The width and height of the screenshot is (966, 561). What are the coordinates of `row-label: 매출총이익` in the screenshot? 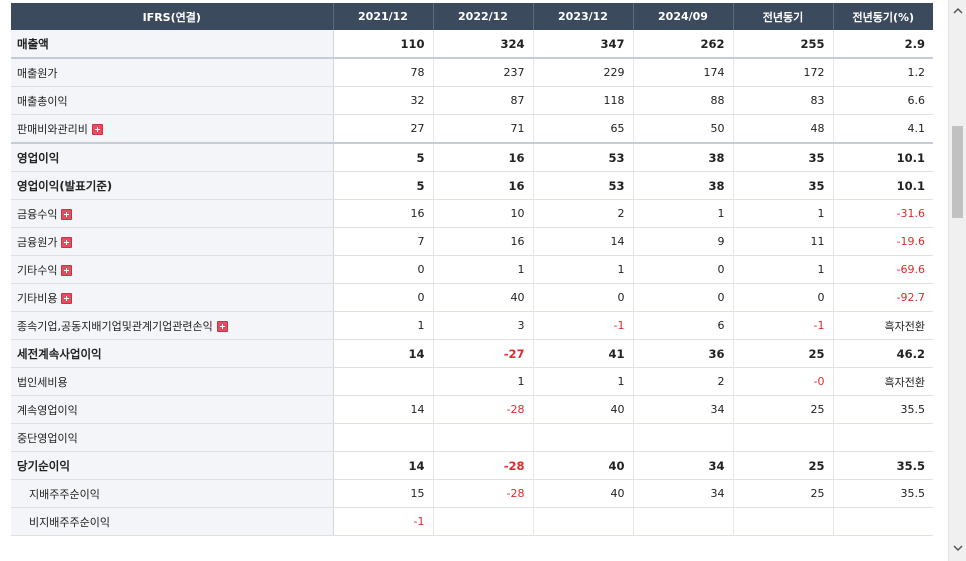 It's located at (42, 101).